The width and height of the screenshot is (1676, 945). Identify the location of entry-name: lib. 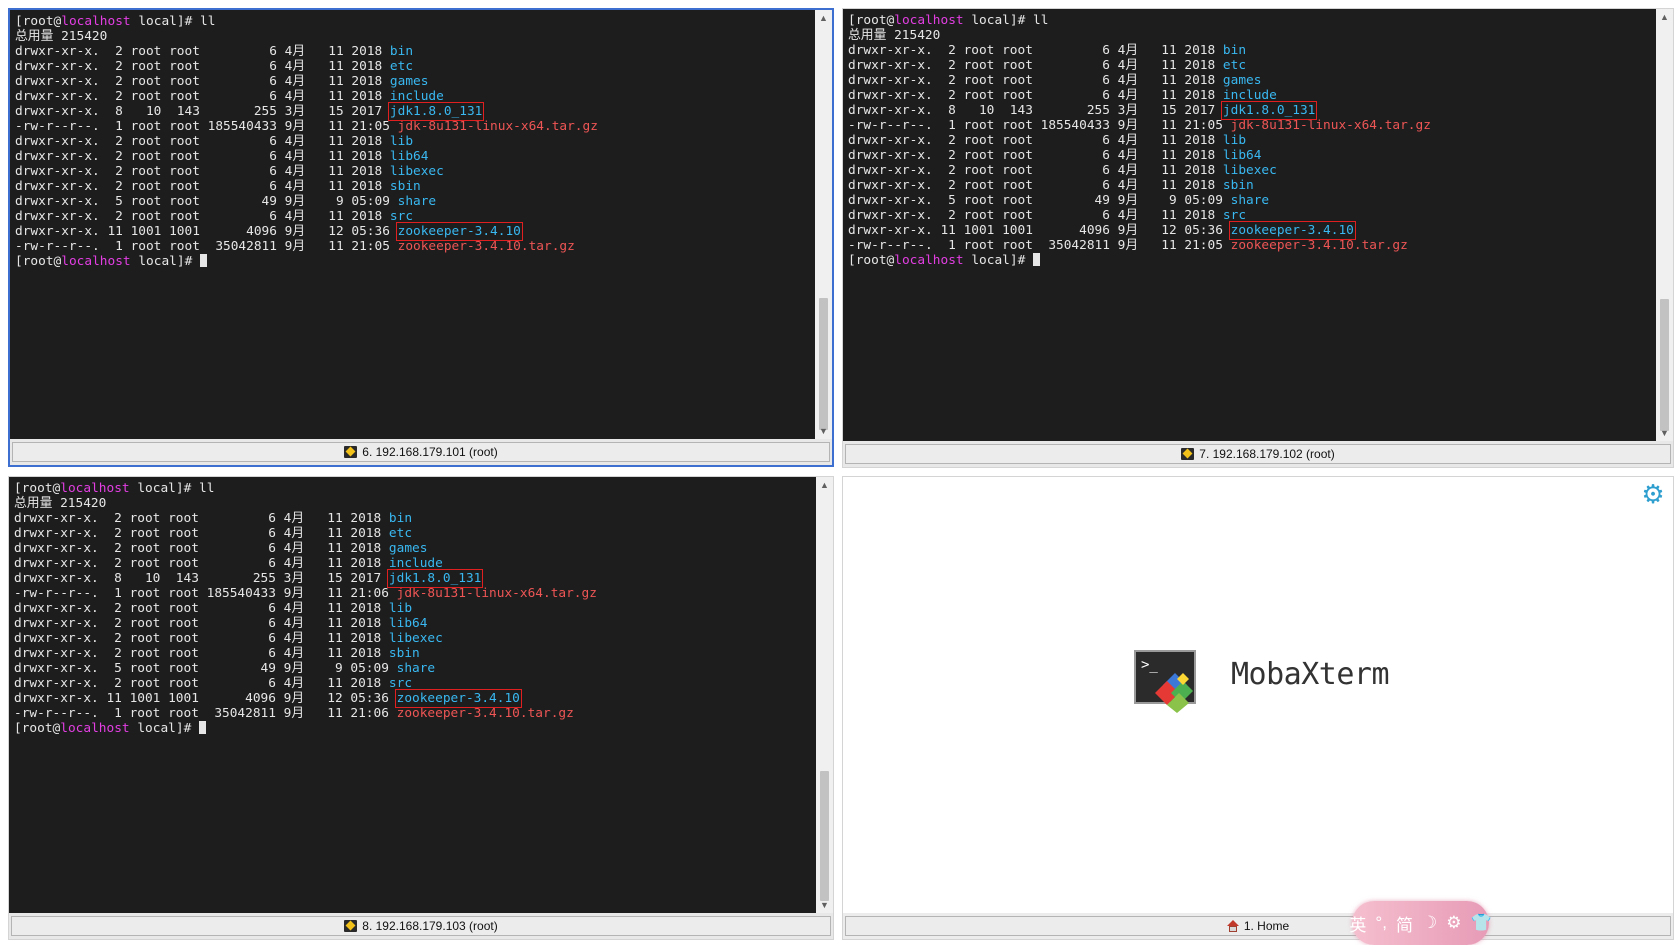
(401, 141).